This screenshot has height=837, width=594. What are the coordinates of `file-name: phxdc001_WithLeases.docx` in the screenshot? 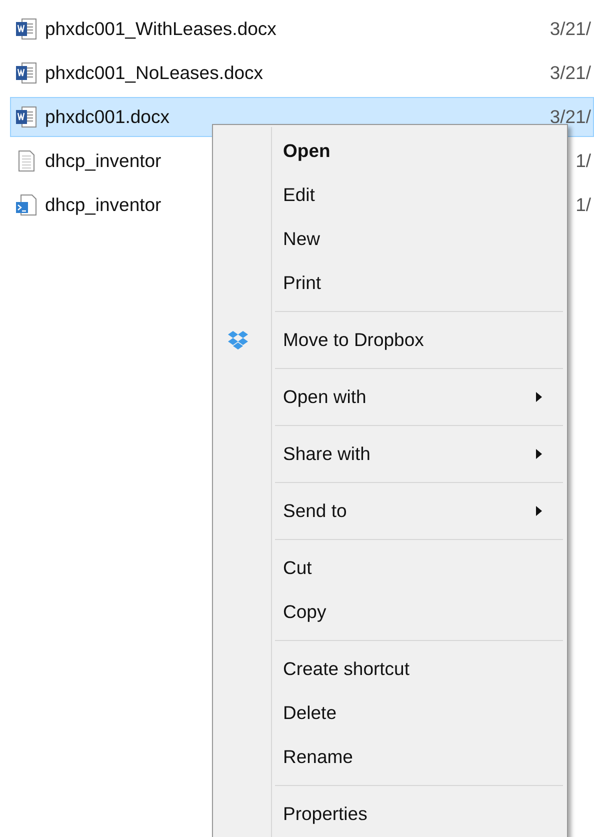 It's located at (160, 29).